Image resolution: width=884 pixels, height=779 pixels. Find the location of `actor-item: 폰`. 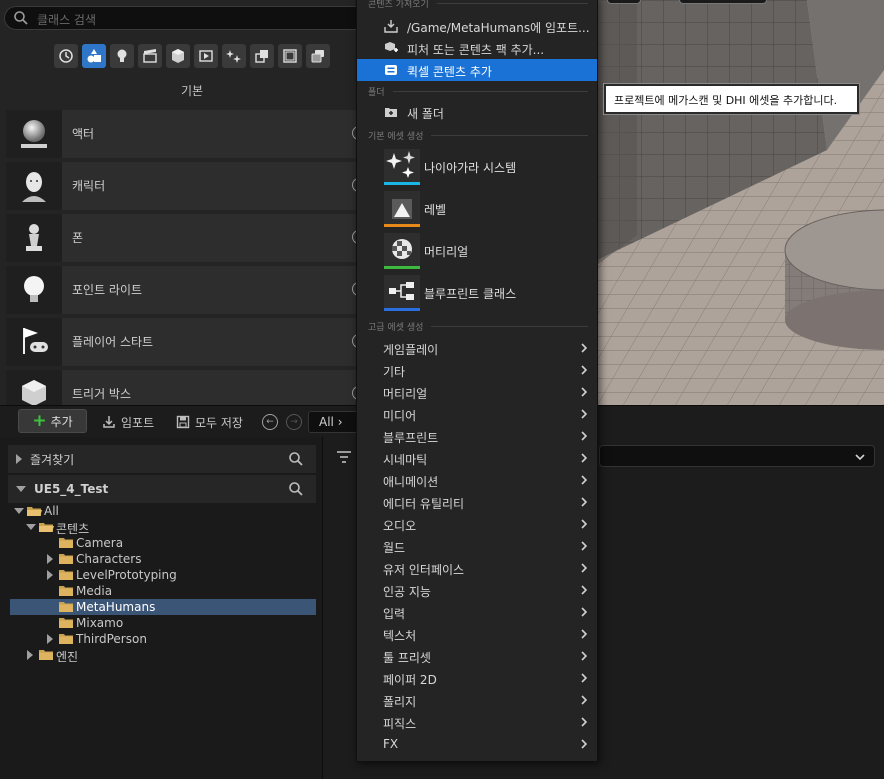

actor-item: 폰 is located at coordinates (195, 238).